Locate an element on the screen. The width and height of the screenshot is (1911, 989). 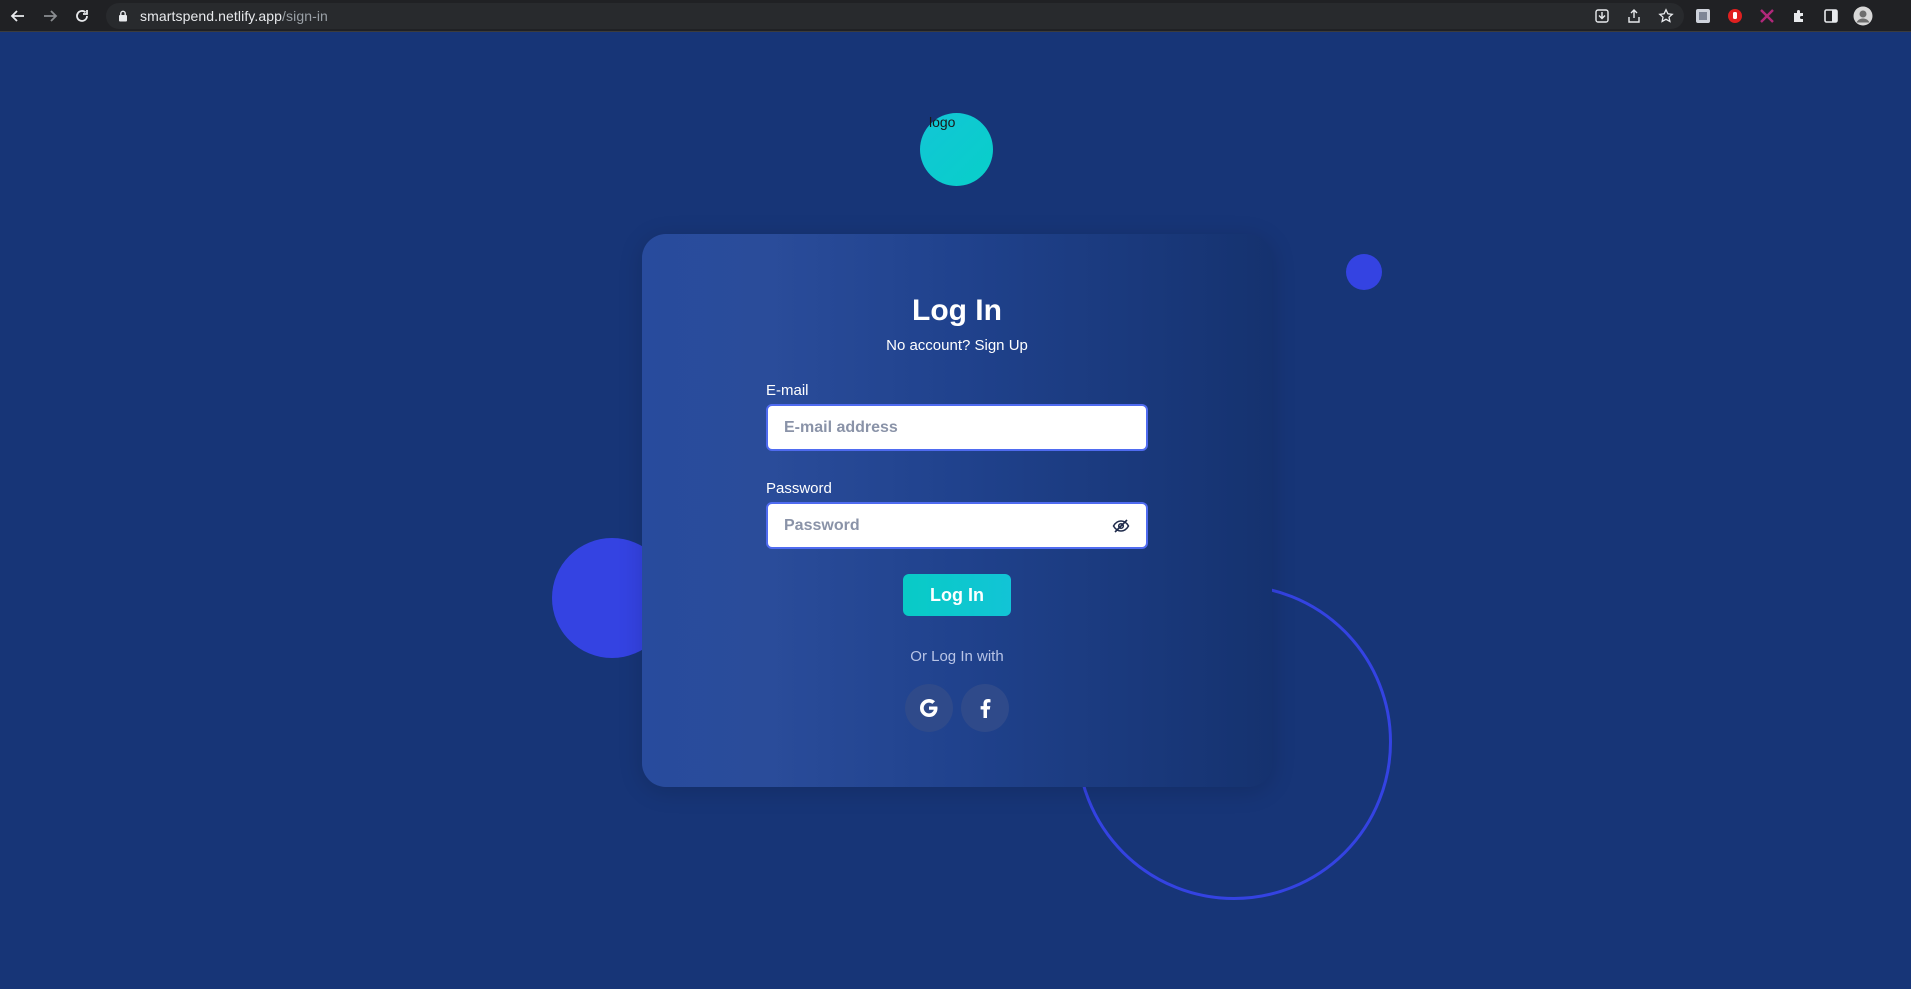
login-button: Log In is located at coordinates (957, 595).